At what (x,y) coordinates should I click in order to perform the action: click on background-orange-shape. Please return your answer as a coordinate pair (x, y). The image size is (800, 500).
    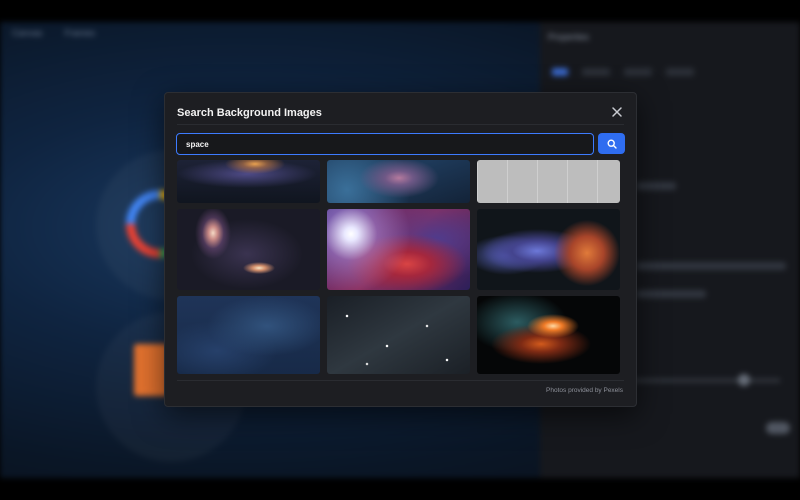
    Looking at the image, I should click on (151, 370).